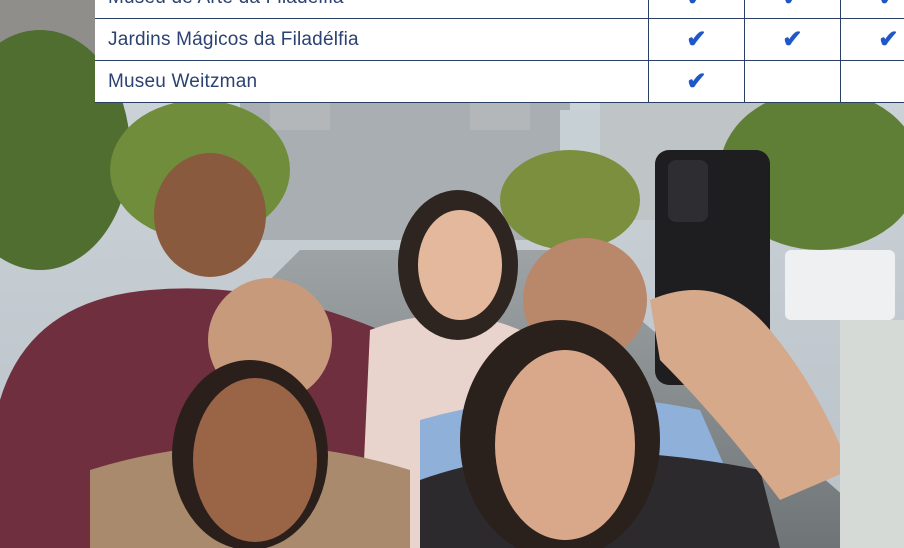 The width and height of the screenshot is (904, 548). I want to click on attraction-name: Museu de Arte da Filadélfia, so click(372, 9).